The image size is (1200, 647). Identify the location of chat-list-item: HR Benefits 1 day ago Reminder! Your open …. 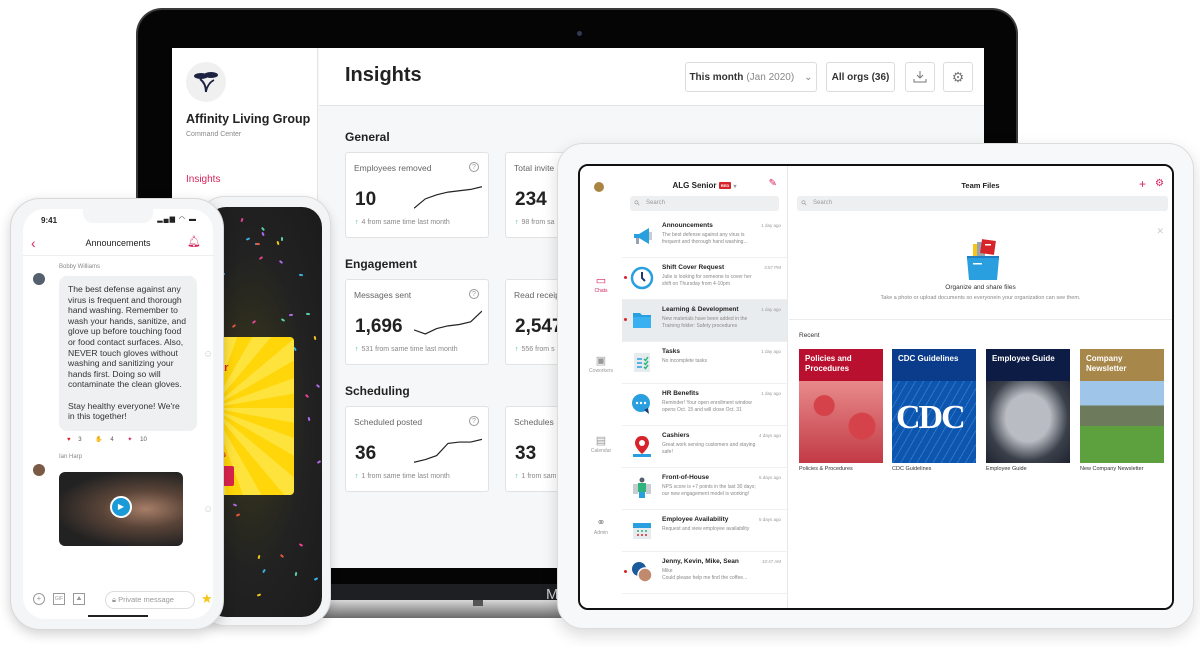
(704, 405).